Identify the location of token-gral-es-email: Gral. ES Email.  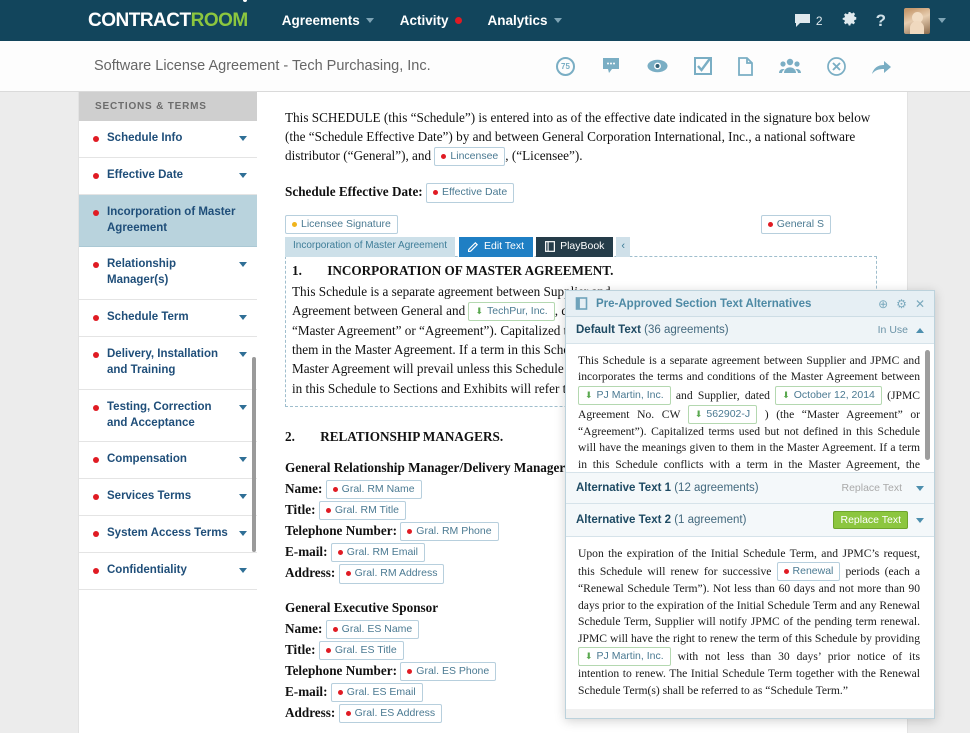
(376, 692).